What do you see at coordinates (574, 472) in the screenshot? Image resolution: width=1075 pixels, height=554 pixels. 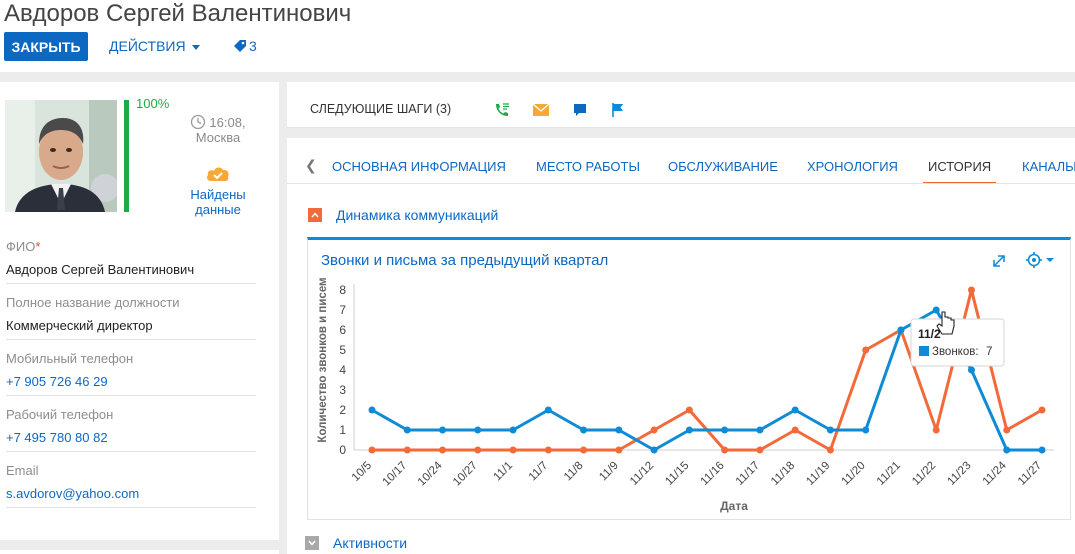 I see `x-tick-label: 11/8` at bounding box center [574, 472].